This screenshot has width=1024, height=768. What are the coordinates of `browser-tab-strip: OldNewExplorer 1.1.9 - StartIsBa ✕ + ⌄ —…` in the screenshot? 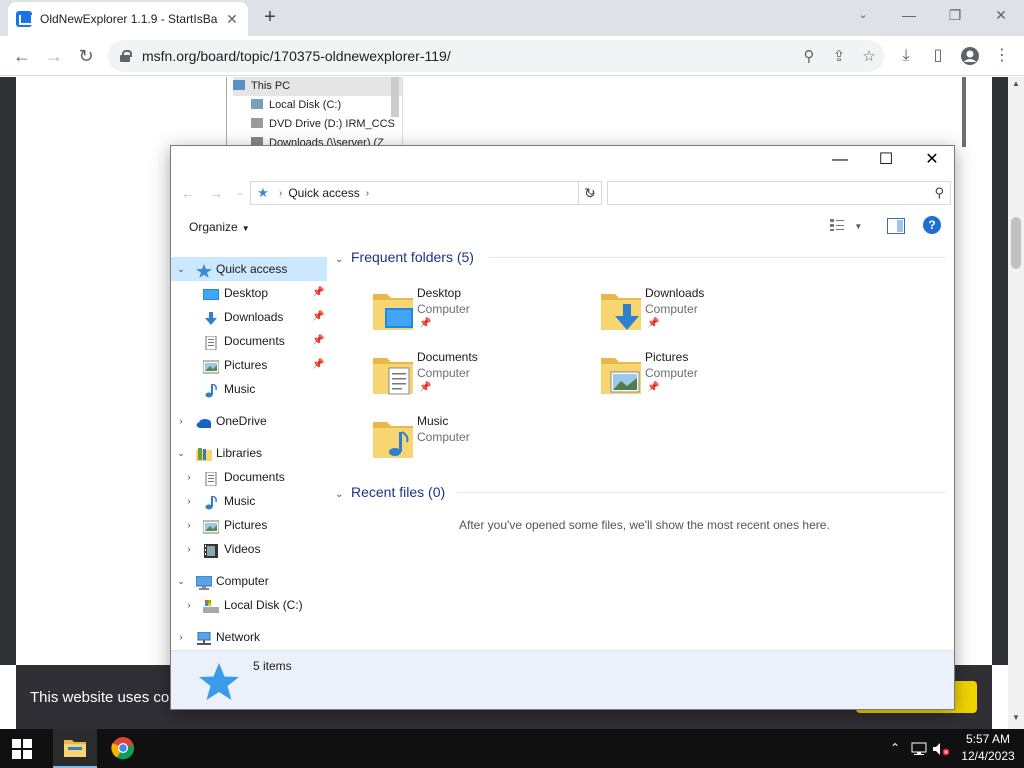 It's located at (512, 18).